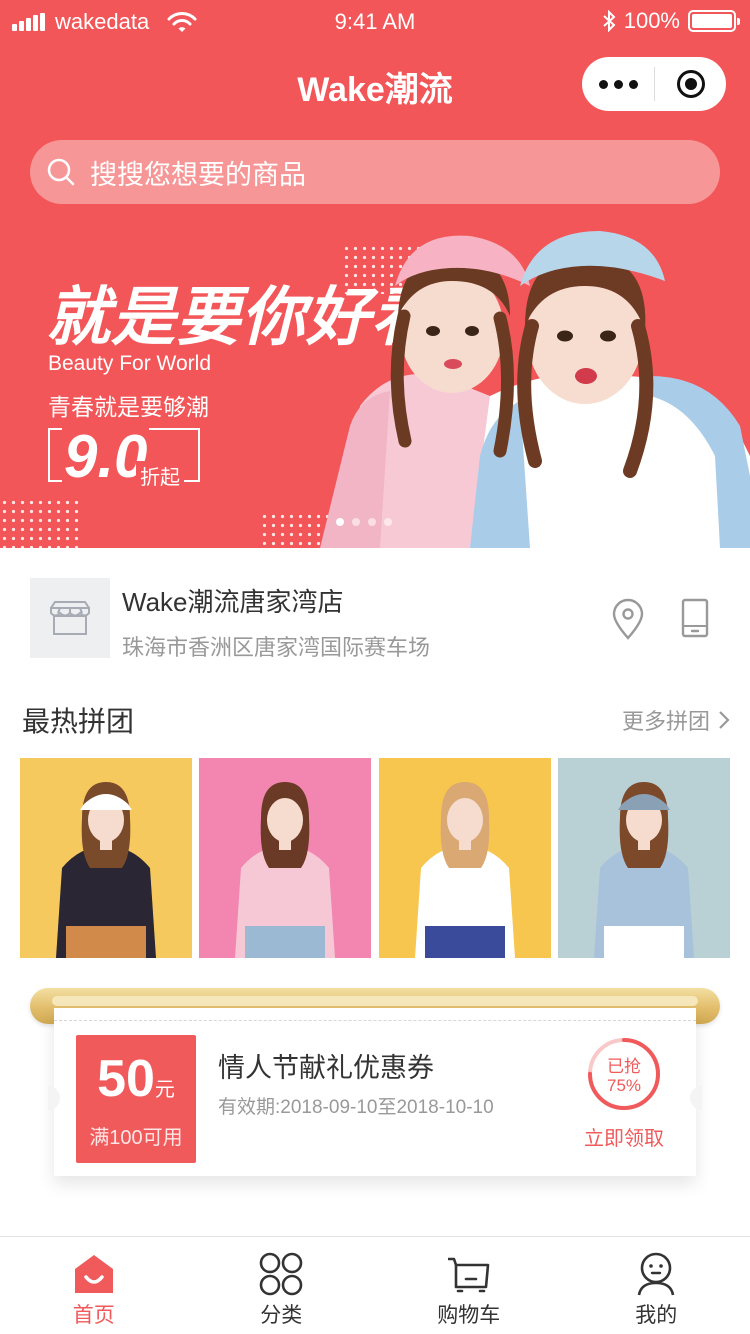  Describe the element at coordinates (61, 172) in the screenshot. I see `search-icon` at that location.